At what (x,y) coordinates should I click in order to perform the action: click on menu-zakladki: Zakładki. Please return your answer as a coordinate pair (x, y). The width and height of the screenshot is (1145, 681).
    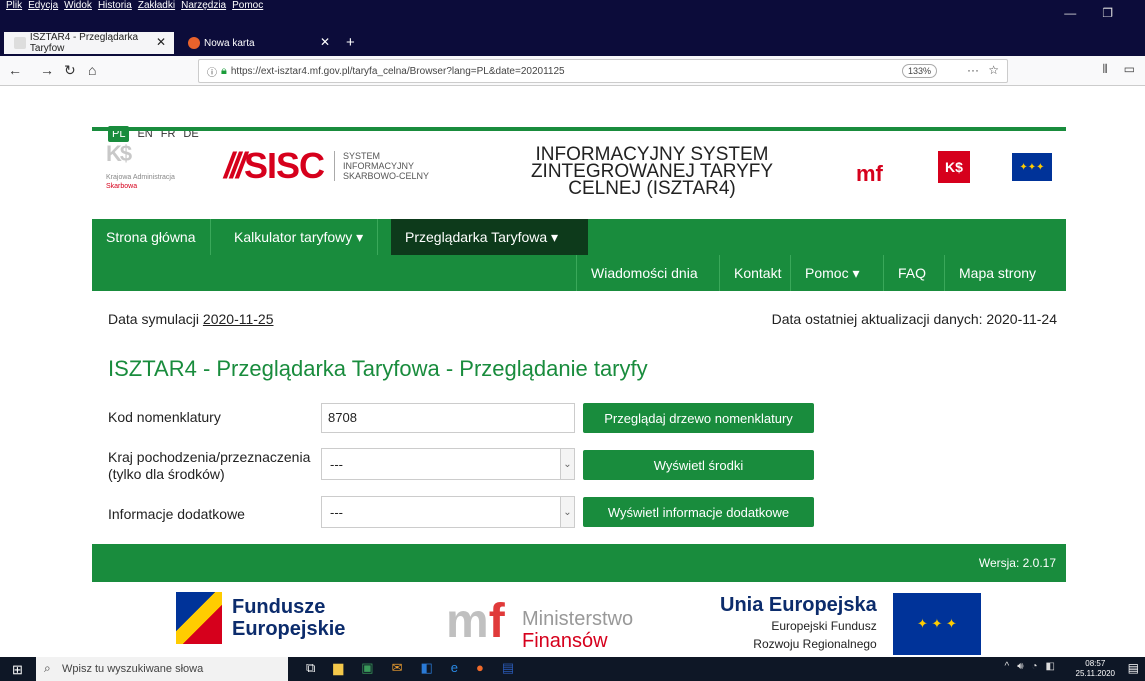
    Looking at the image, I should click on (156, 5).